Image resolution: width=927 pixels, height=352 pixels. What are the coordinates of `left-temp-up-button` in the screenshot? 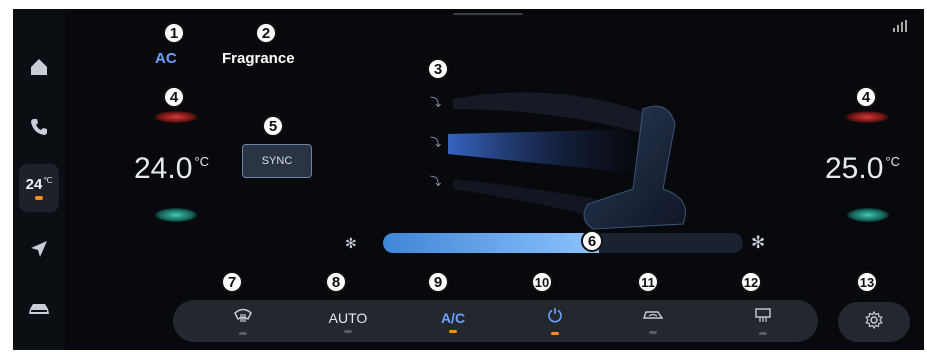 It's located at (176, 117).